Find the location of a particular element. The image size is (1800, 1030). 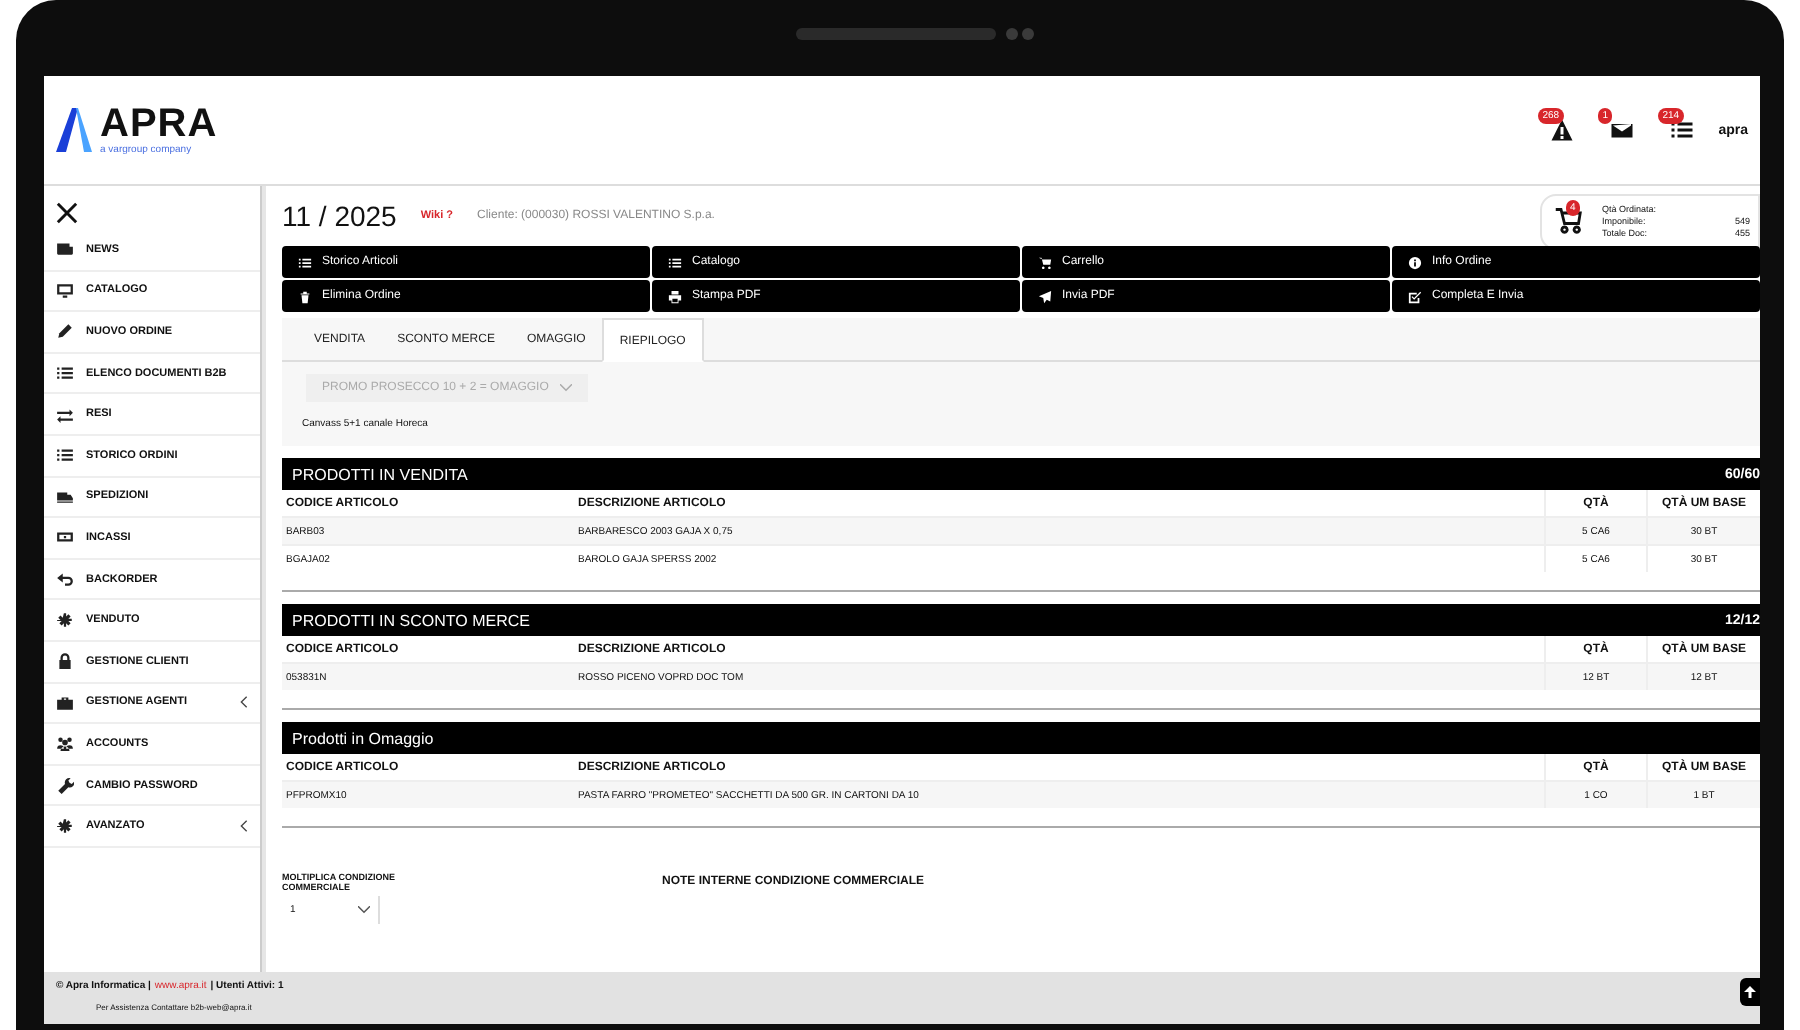

wrench-icon is located at coordinates (65, 785).